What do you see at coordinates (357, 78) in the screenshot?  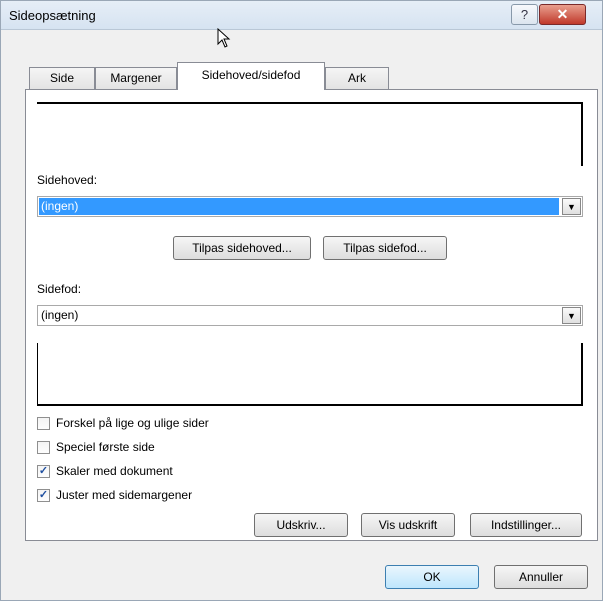 I see `tab-ark: Ark` at bounding box center [357, 78].